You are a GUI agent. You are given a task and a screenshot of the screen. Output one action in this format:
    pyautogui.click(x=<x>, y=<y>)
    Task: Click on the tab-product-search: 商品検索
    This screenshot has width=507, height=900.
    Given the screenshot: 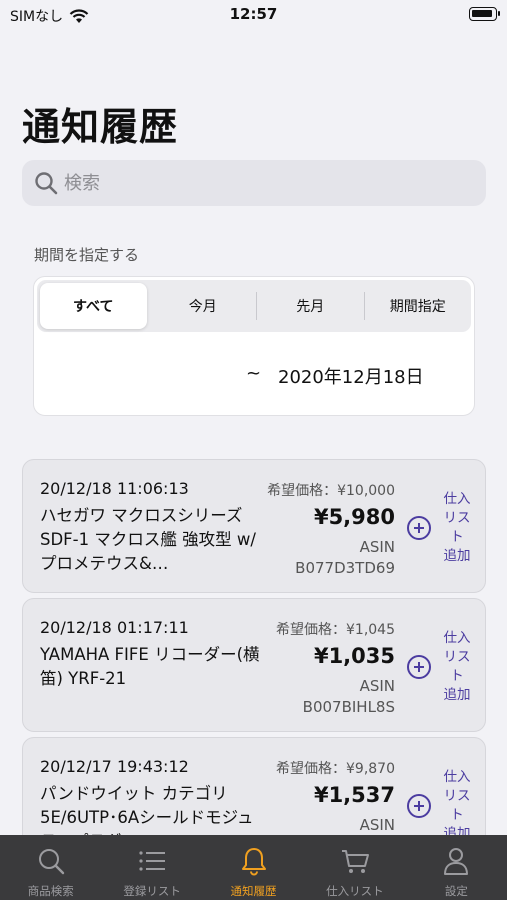 What is the action you would take?
    pyautogui.click(x=50, y=867)
    